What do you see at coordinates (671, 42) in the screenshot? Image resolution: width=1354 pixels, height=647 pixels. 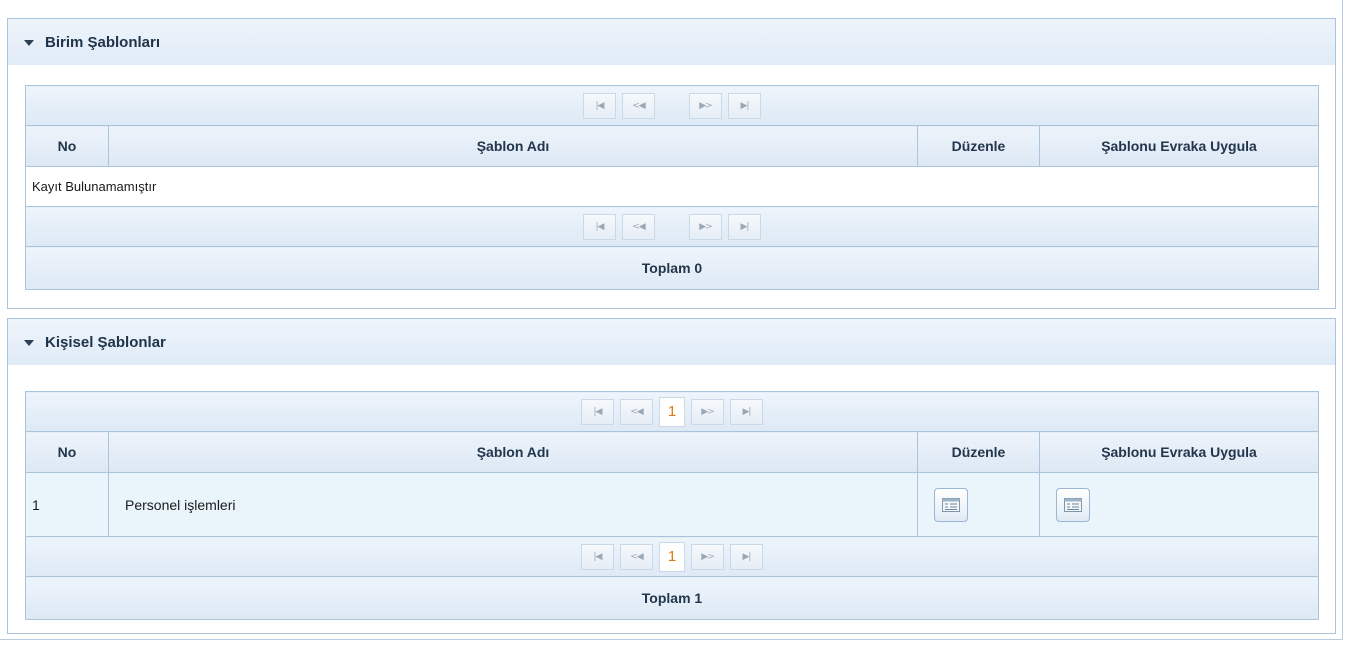 I see `unit-templates-header: Birim Şablonları` at bounding box center [671, 42].